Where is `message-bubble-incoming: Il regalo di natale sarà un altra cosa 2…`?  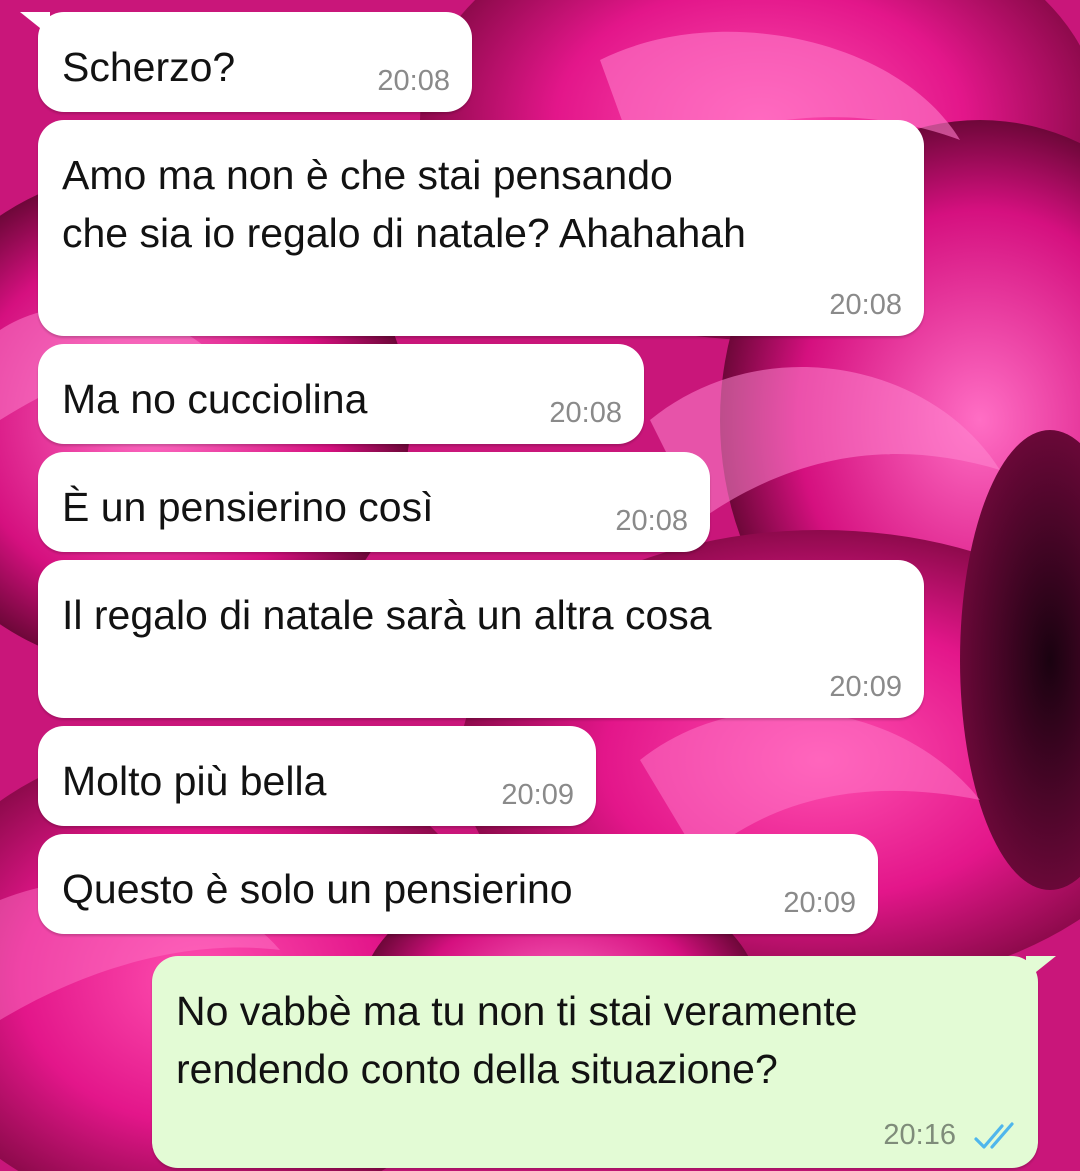 message-bubble-incoming: Il regalo di natale sarà un altra cosa 2… is located at coordinates (481, 639).